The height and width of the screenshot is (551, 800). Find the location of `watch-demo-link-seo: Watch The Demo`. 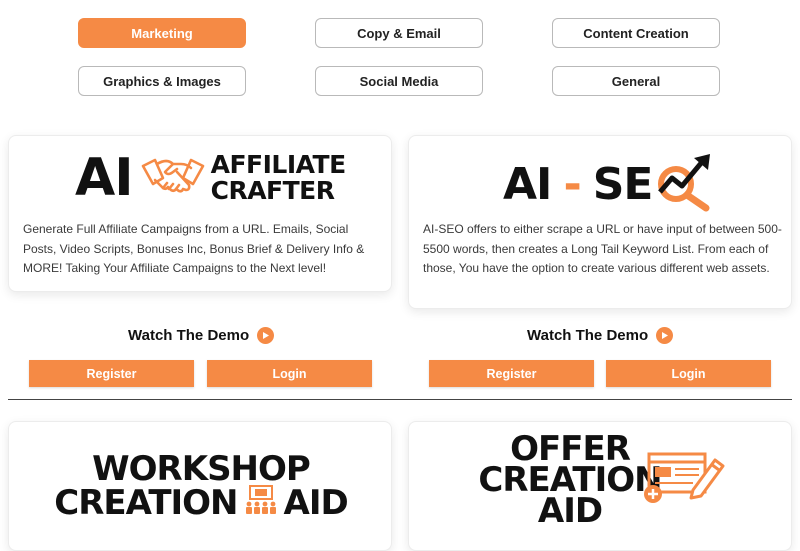

watch-demo-link-seo: Watch The Demo is located at coordinates (600, 335).